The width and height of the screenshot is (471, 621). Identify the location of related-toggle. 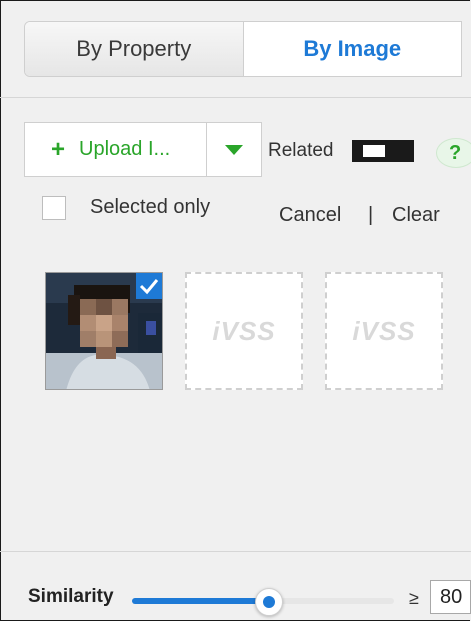
(383, 151).